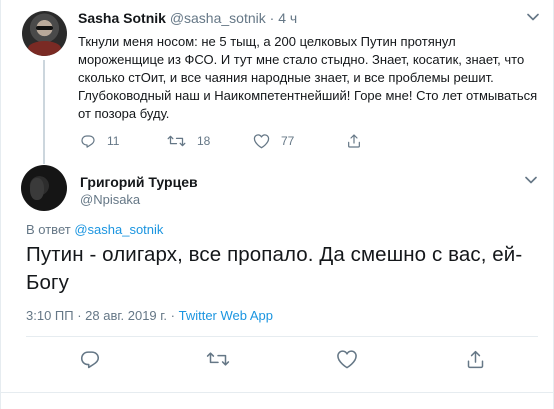 This screenshot has height=409, width=554. I want to click on reply-prefix: В ответ, so click(48, 229).